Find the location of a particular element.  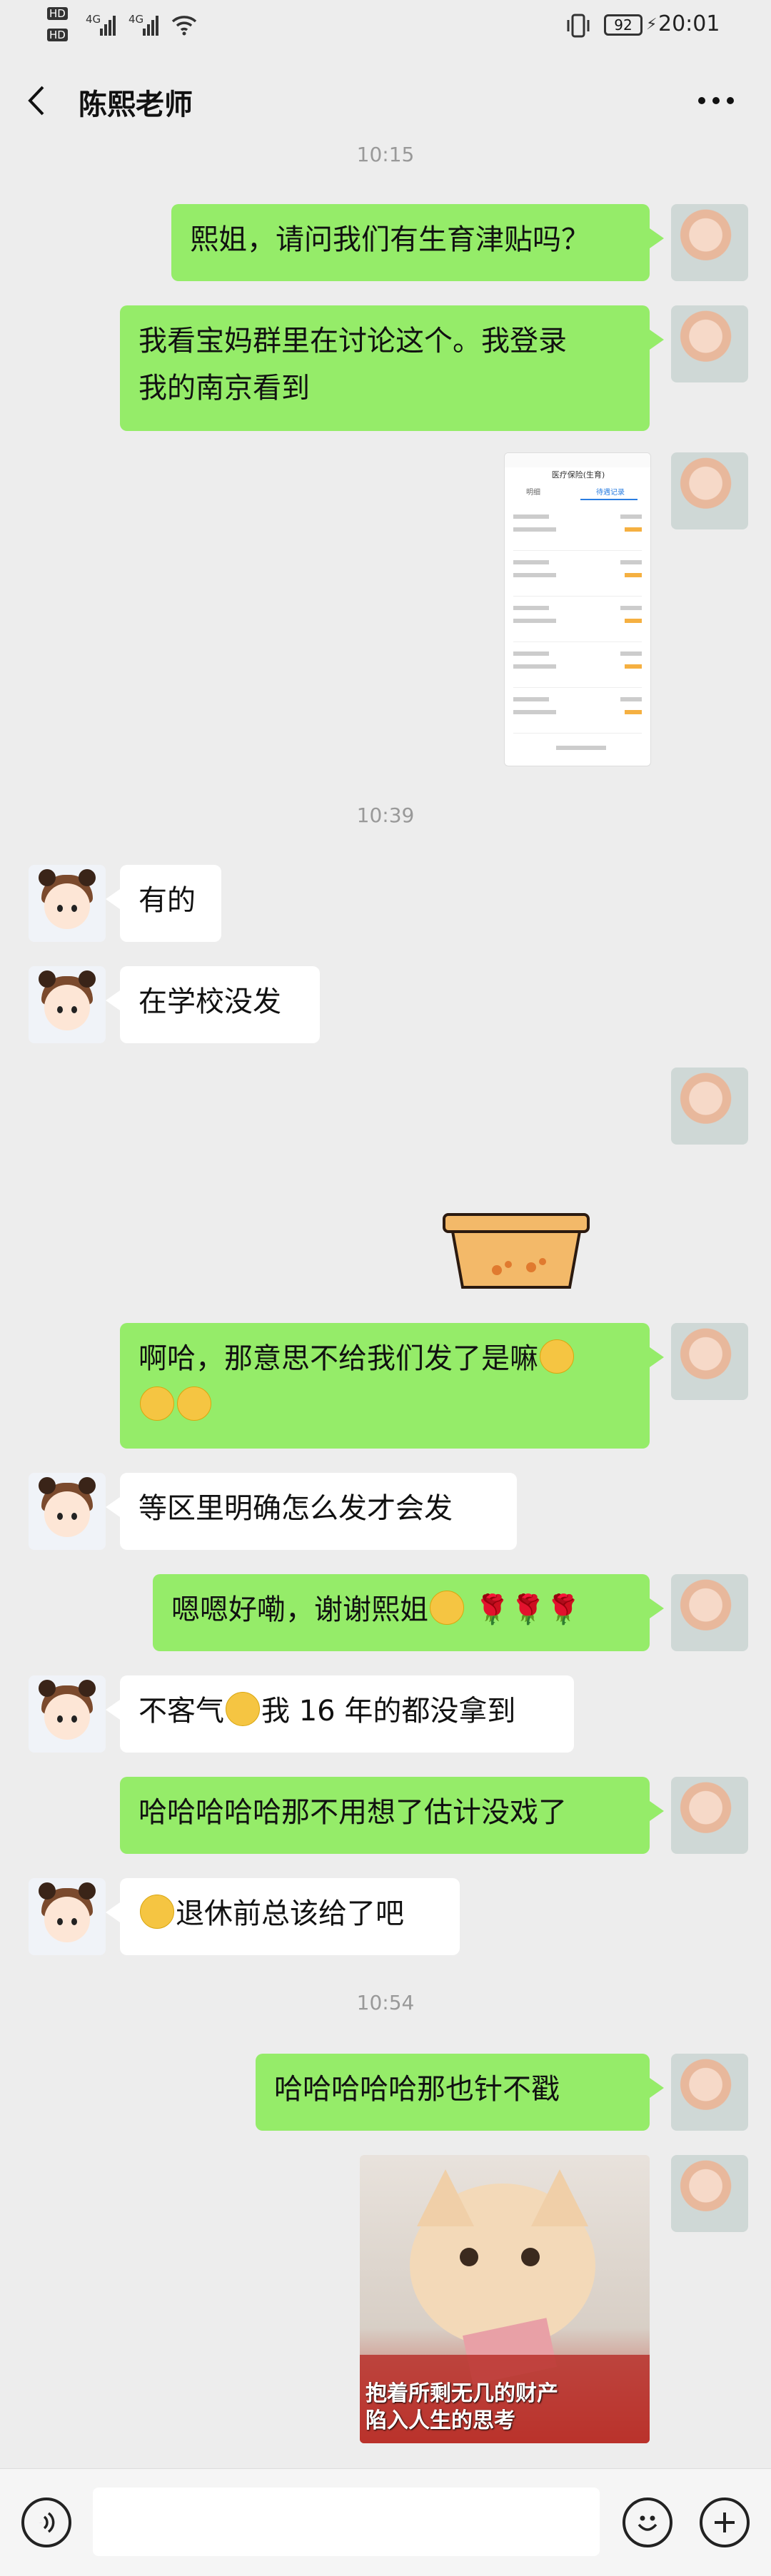

voice-input-button is located at coordinates (46, 2522).